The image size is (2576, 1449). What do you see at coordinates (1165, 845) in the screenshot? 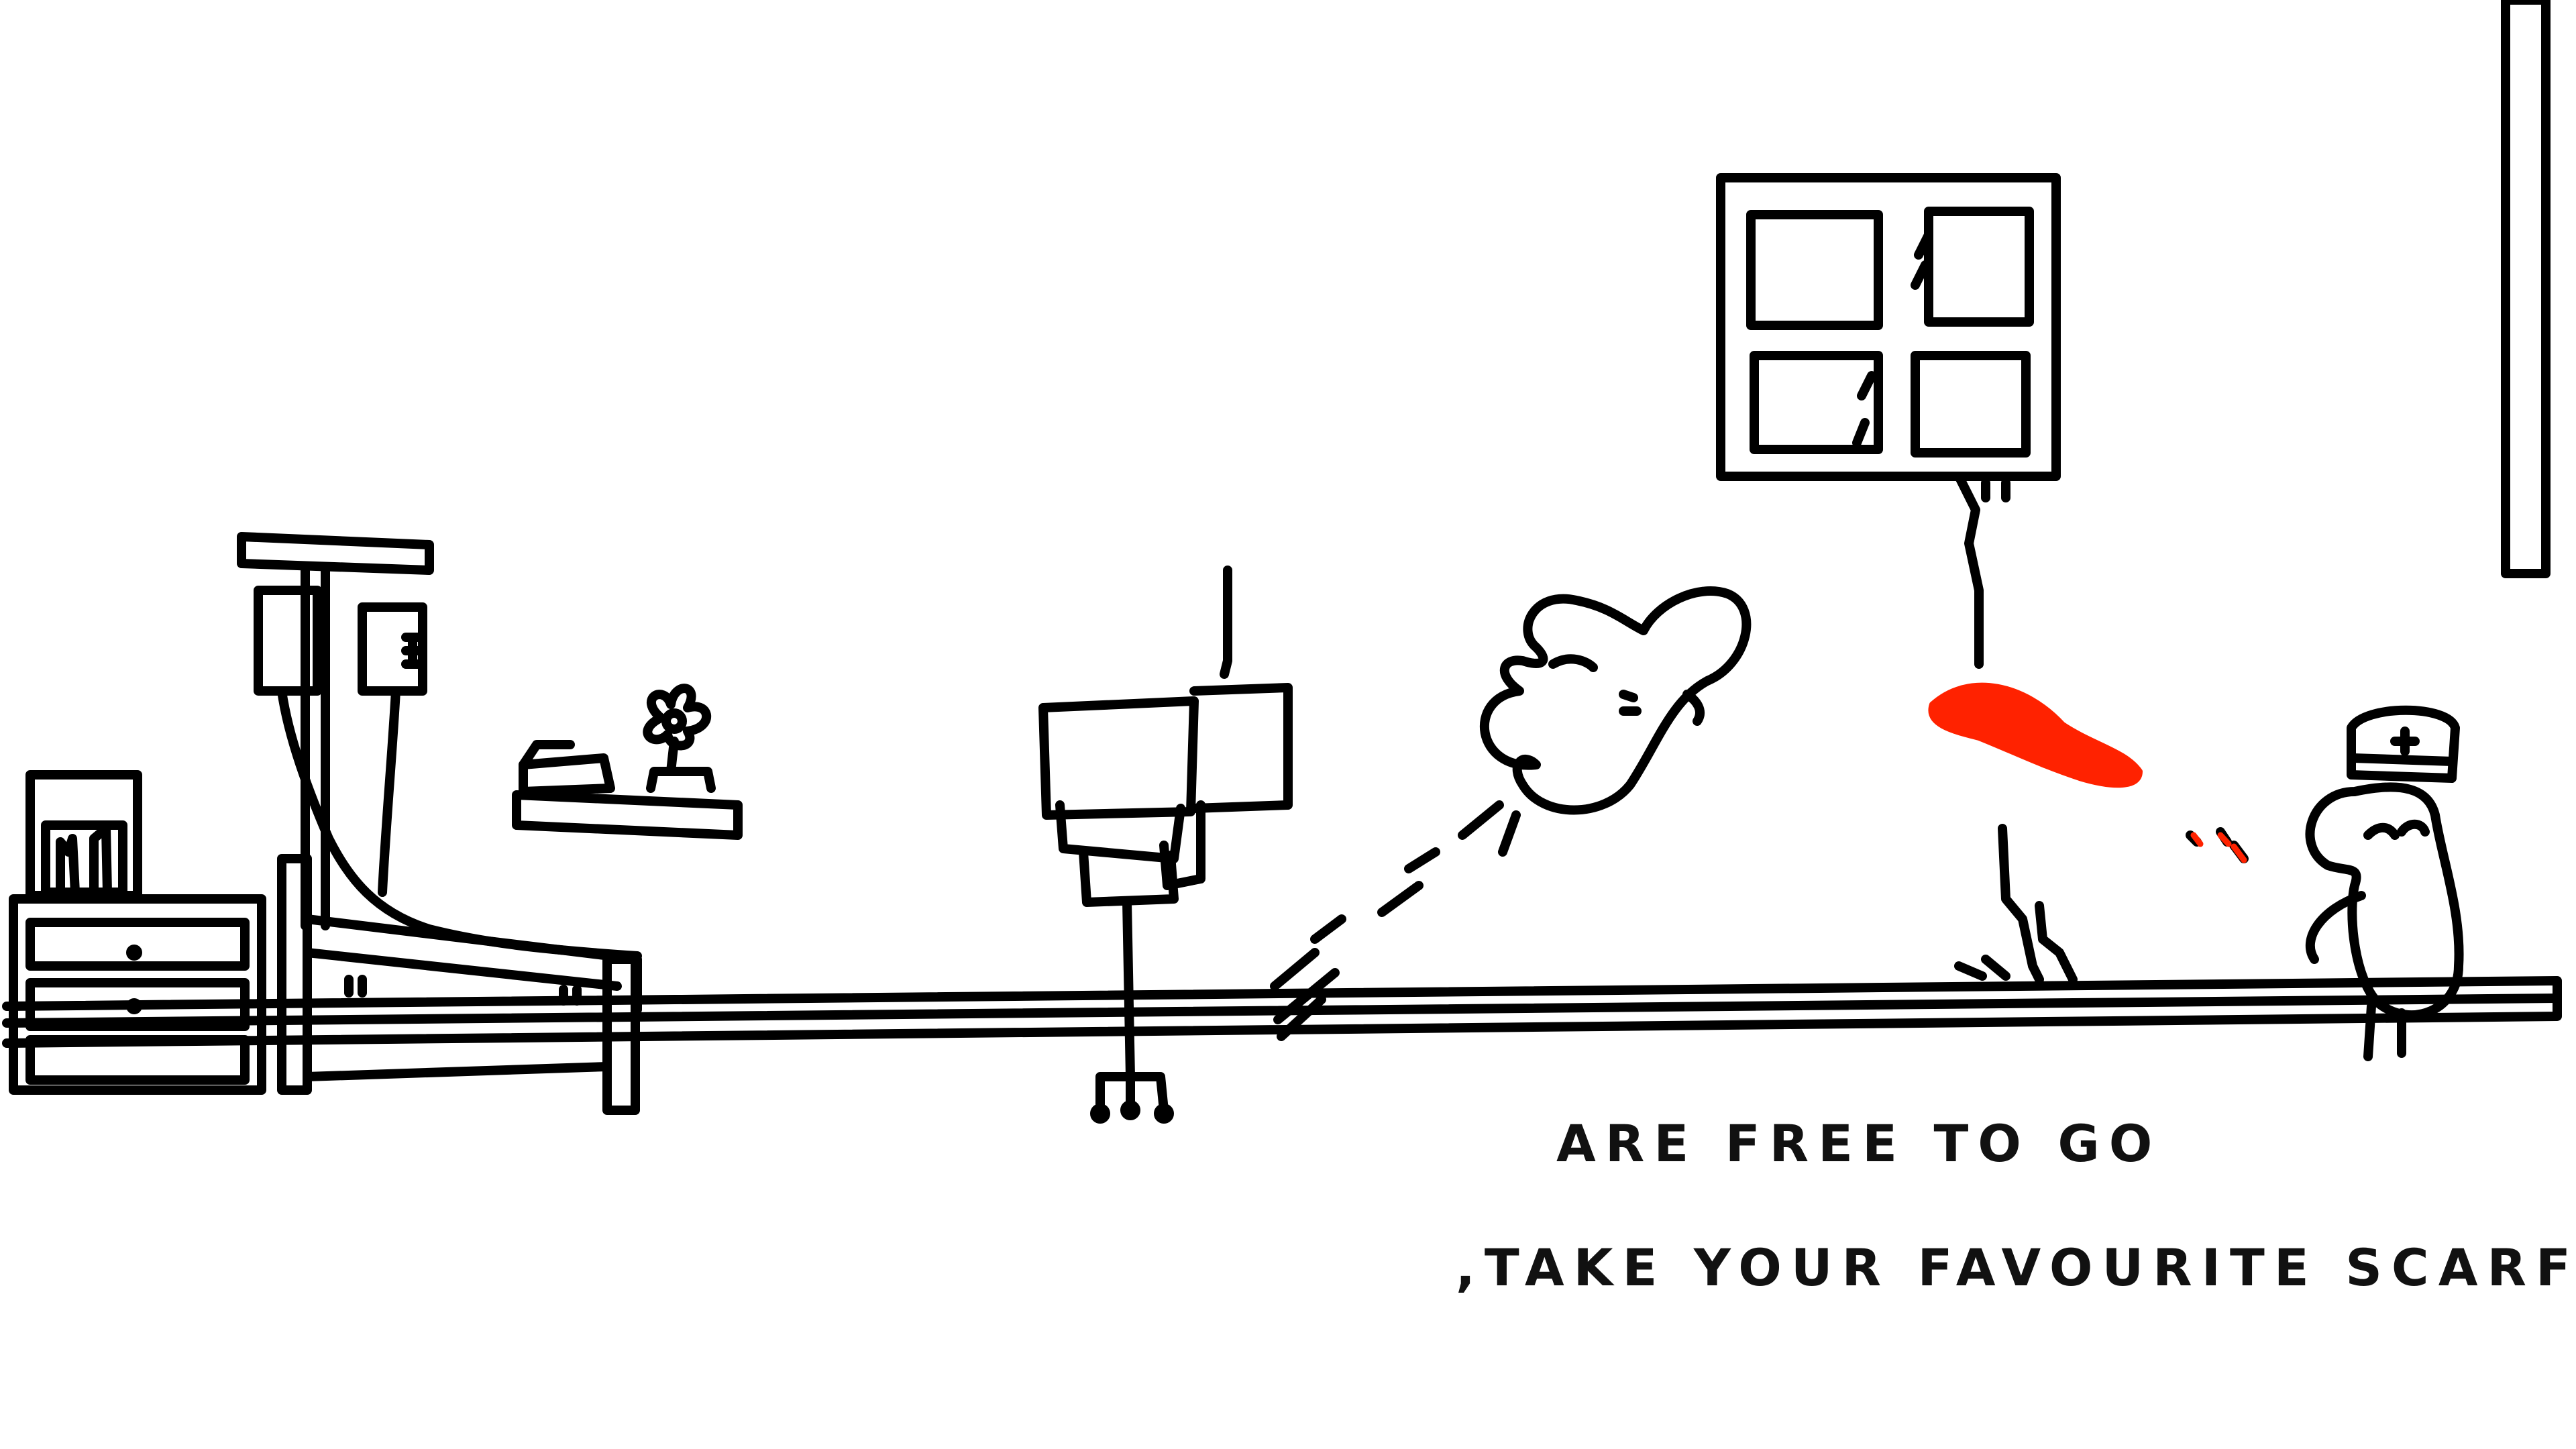
I see `medical-monitor` at bounding box center [1165, 845].